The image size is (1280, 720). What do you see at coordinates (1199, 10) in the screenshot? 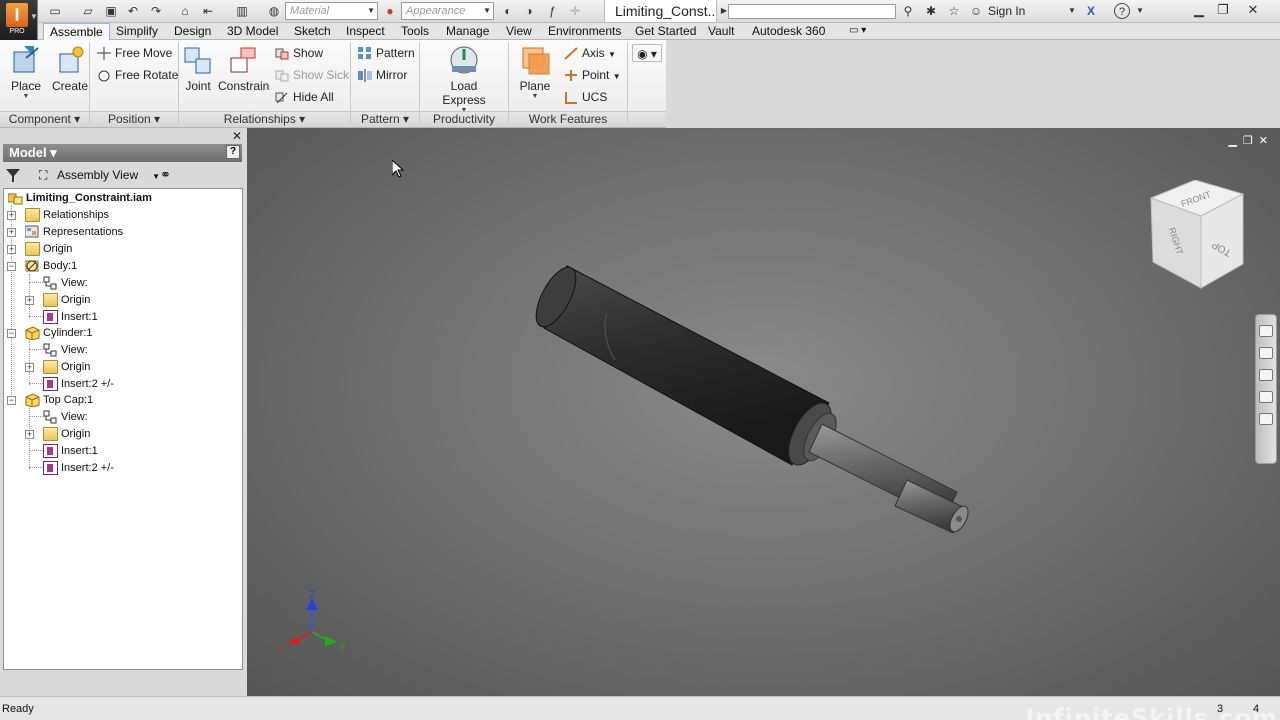
I see `minimize-button: ▁` at bounding box center [1199, 10].